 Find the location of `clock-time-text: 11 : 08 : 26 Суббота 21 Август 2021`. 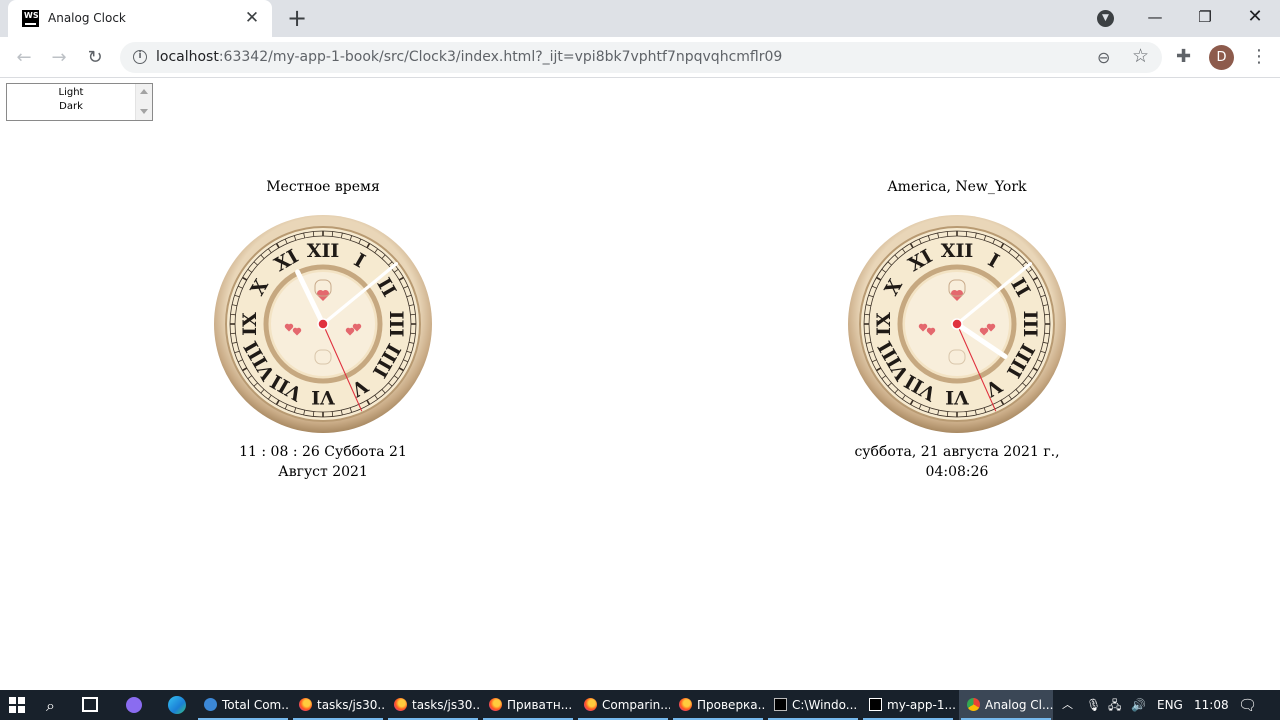

clock-time-text: 11 : 08 : 26 Суббота 21 Август 2021 is located at coordinates (323, 462).